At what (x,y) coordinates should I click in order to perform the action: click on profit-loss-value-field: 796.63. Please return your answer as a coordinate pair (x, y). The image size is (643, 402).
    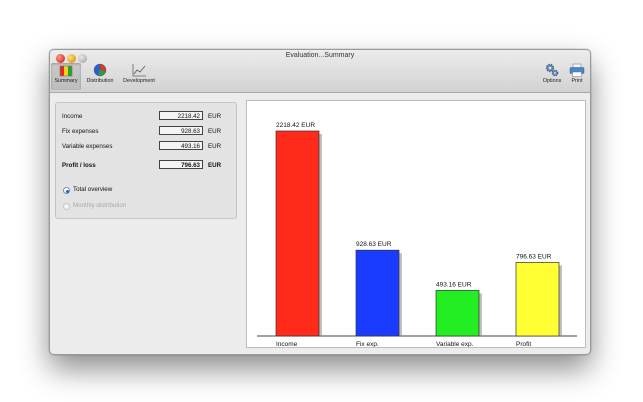
    Looking at the image, I should click on (181, 164).